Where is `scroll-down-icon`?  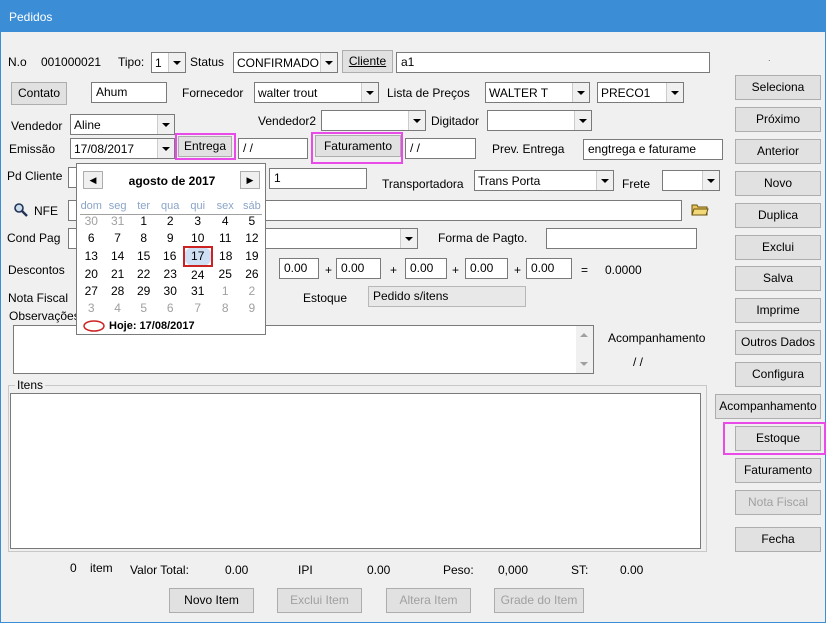
scroll-down-icon is located at coordinates (584, 364).